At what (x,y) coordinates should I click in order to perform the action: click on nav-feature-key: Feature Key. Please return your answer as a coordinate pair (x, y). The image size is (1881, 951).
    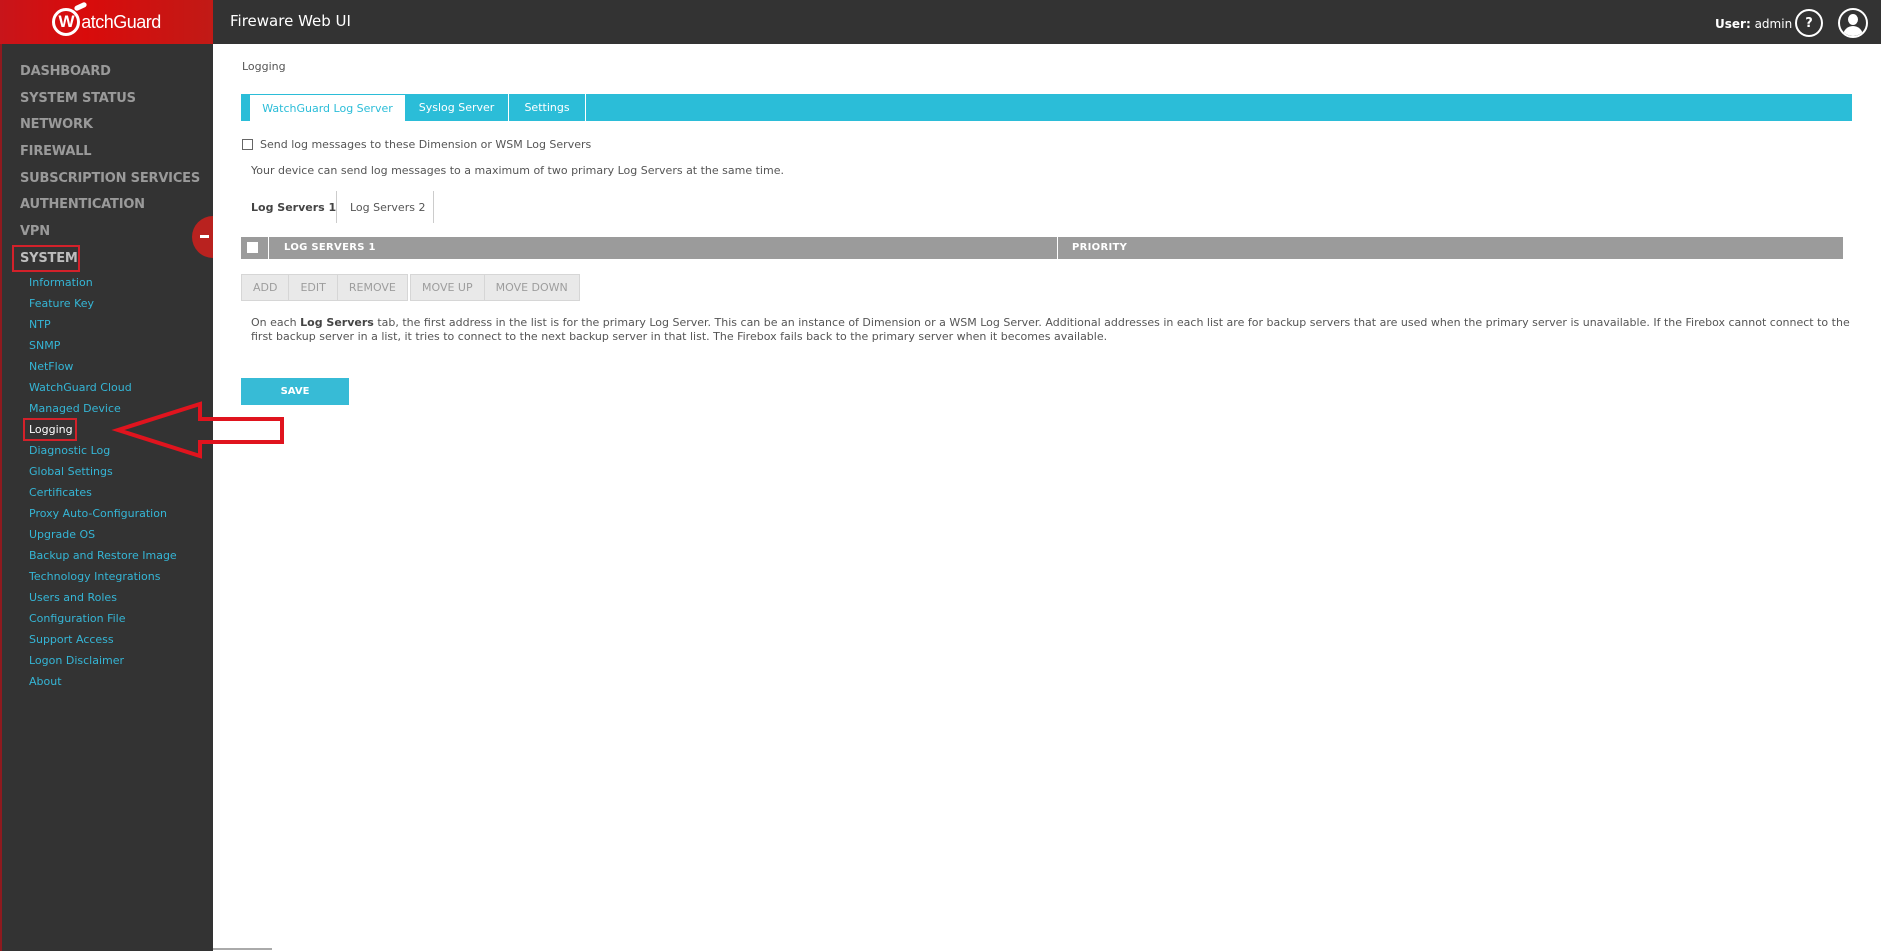
    Looking at the image, I should click on (61, 303).